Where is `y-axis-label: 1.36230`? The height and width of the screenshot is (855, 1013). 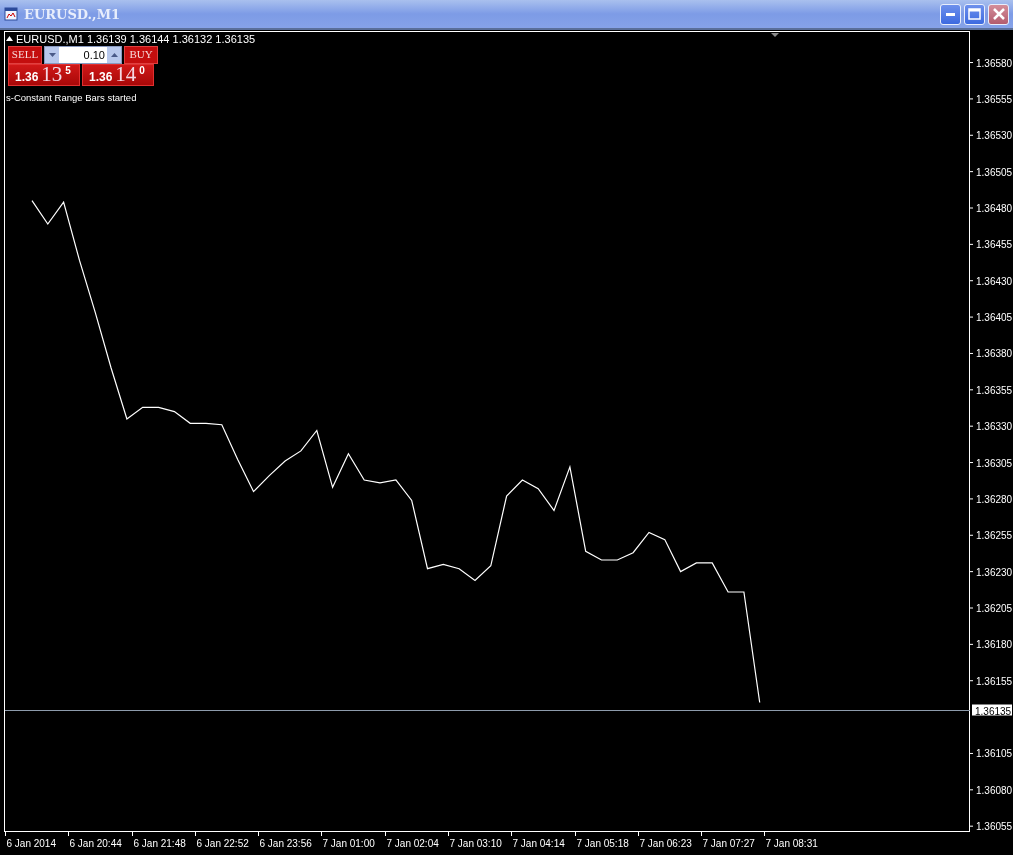 y-axis-label: 1.36230 is located at coordinates (994, 572).